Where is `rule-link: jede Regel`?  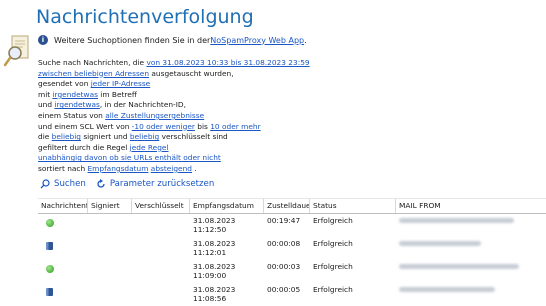 rule-link: jede Regel is located at coordinates (149, 147).